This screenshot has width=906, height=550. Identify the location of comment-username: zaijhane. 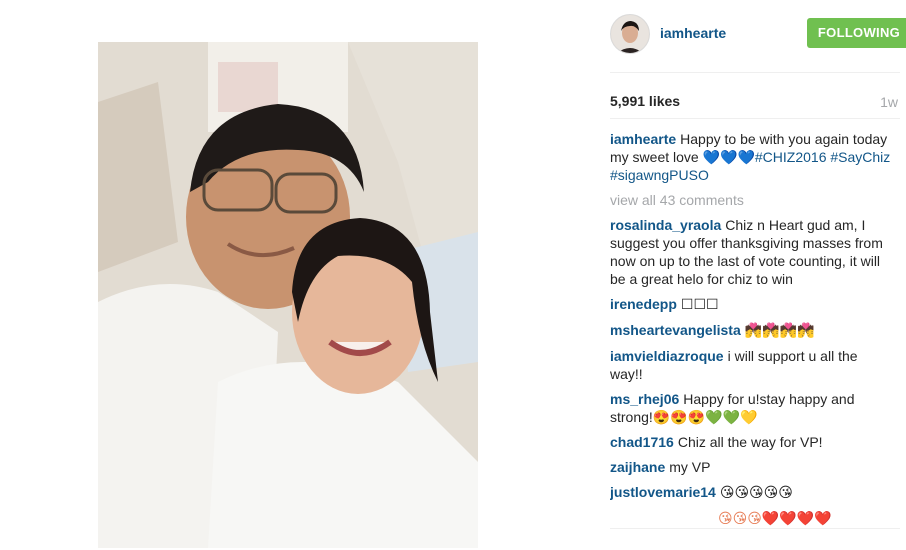
(637, 467).